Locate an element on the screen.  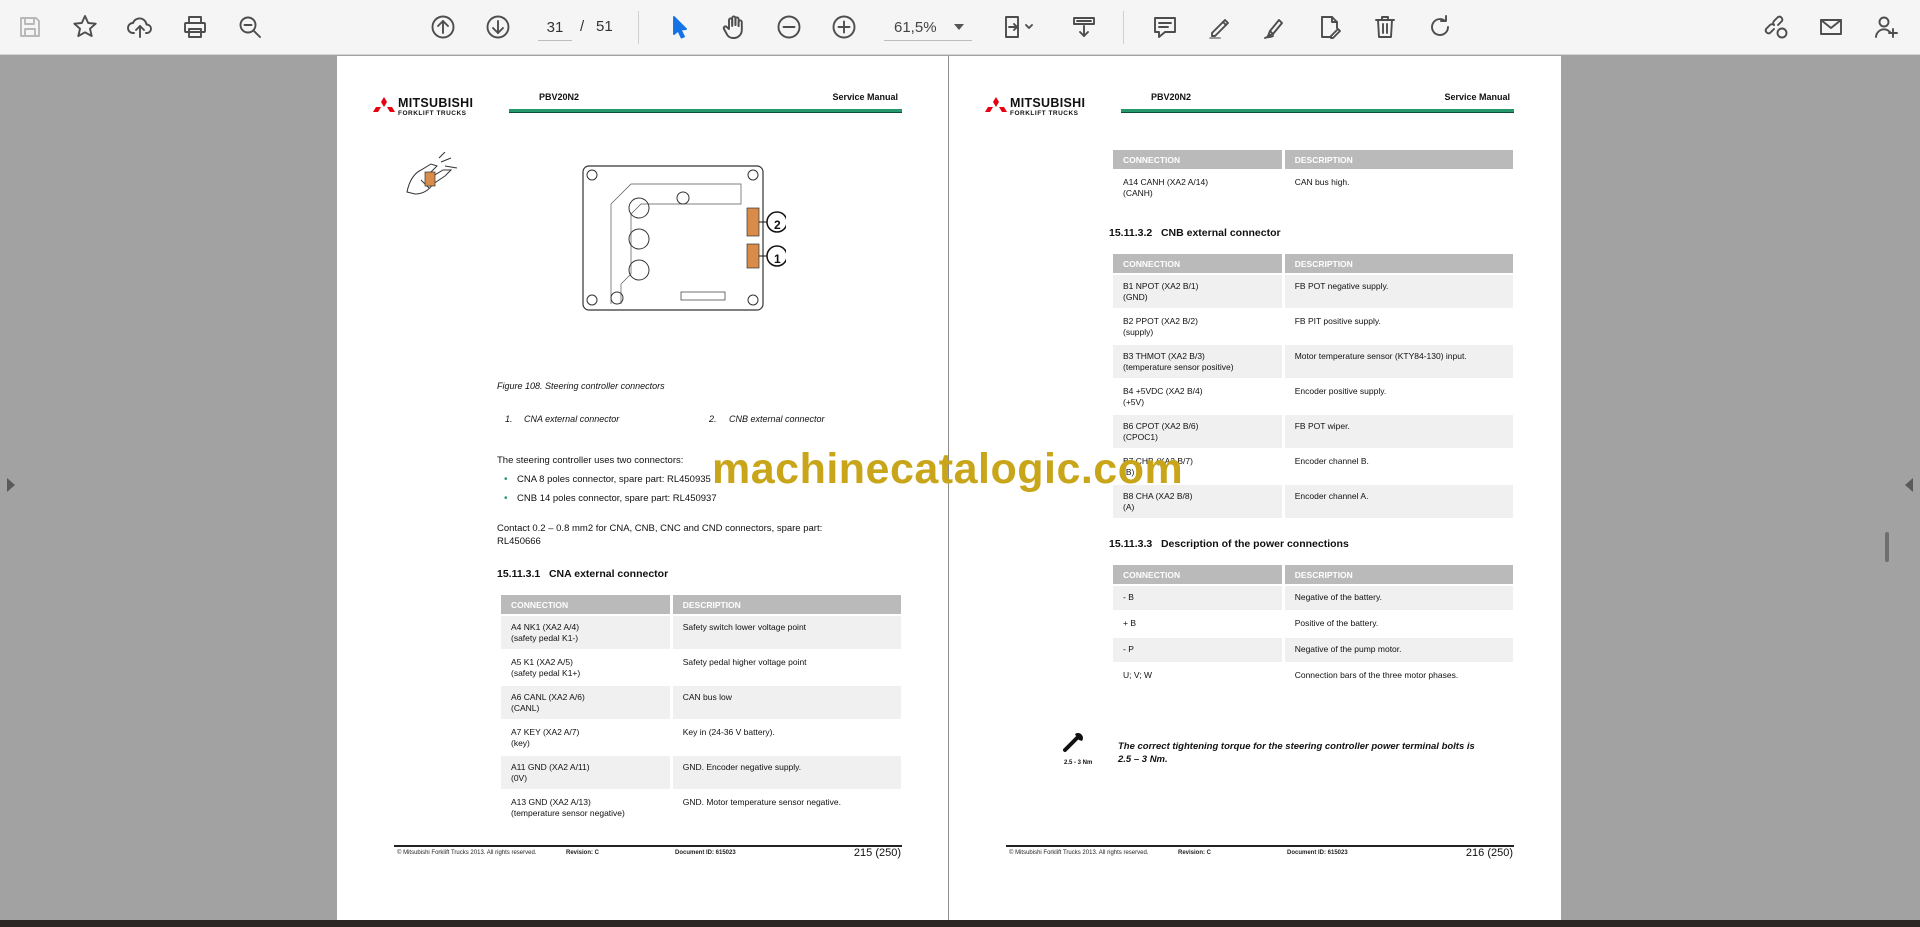
steering-controller-drawing is located at coordinates (684, 238).